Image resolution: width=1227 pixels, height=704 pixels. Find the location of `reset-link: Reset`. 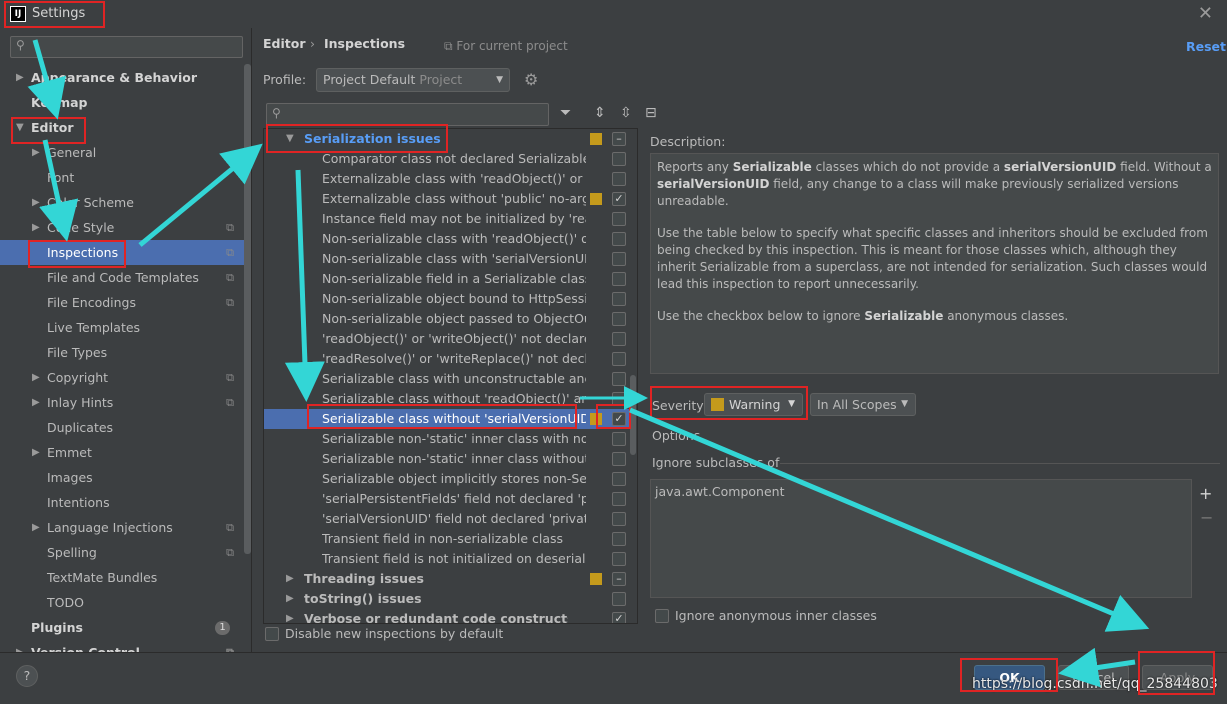

reset-link: Reset is located at coordinates (1206, 46).